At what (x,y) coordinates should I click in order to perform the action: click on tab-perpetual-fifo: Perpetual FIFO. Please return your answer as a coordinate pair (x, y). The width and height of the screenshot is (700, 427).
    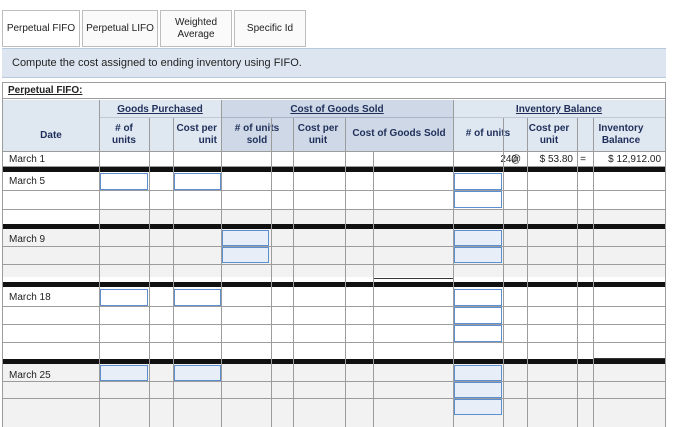
    Looking at the image, I should click on (41, 28).